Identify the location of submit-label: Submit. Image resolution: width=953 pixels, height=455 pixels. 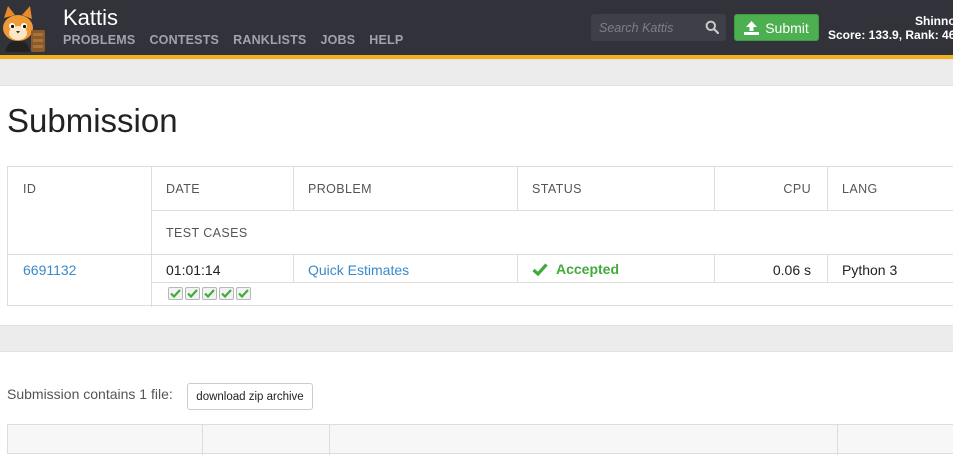
(787, 27).